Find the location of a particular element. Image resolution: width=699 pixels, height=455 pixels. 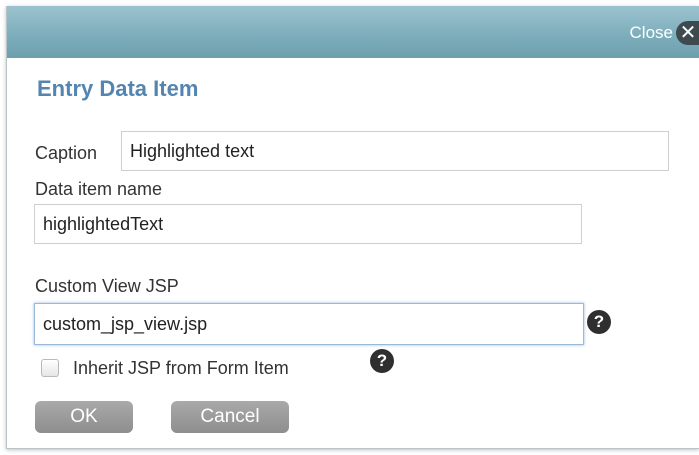

inherit-jsp-checkbox is located at coordinates (50, 368).